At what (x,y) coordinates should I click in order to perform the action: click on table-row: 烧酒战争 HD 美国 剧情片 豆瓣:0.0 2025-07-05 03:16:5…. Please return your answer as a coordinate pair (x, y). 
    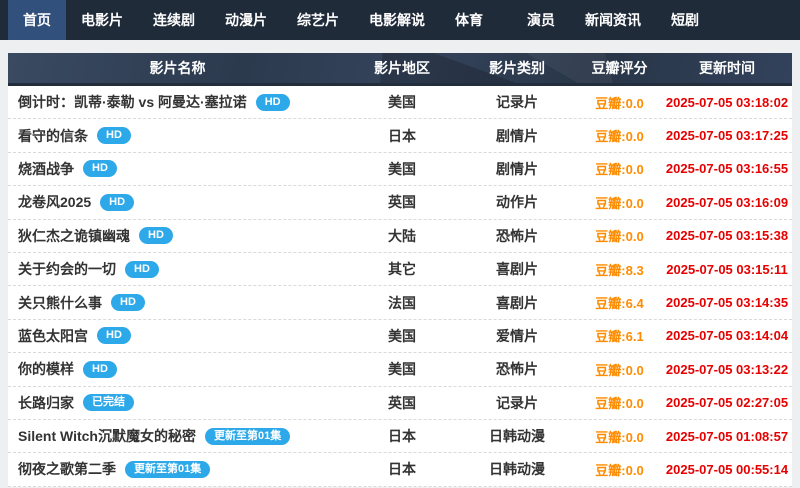
    Looking at the image, I should click on (400, 169).